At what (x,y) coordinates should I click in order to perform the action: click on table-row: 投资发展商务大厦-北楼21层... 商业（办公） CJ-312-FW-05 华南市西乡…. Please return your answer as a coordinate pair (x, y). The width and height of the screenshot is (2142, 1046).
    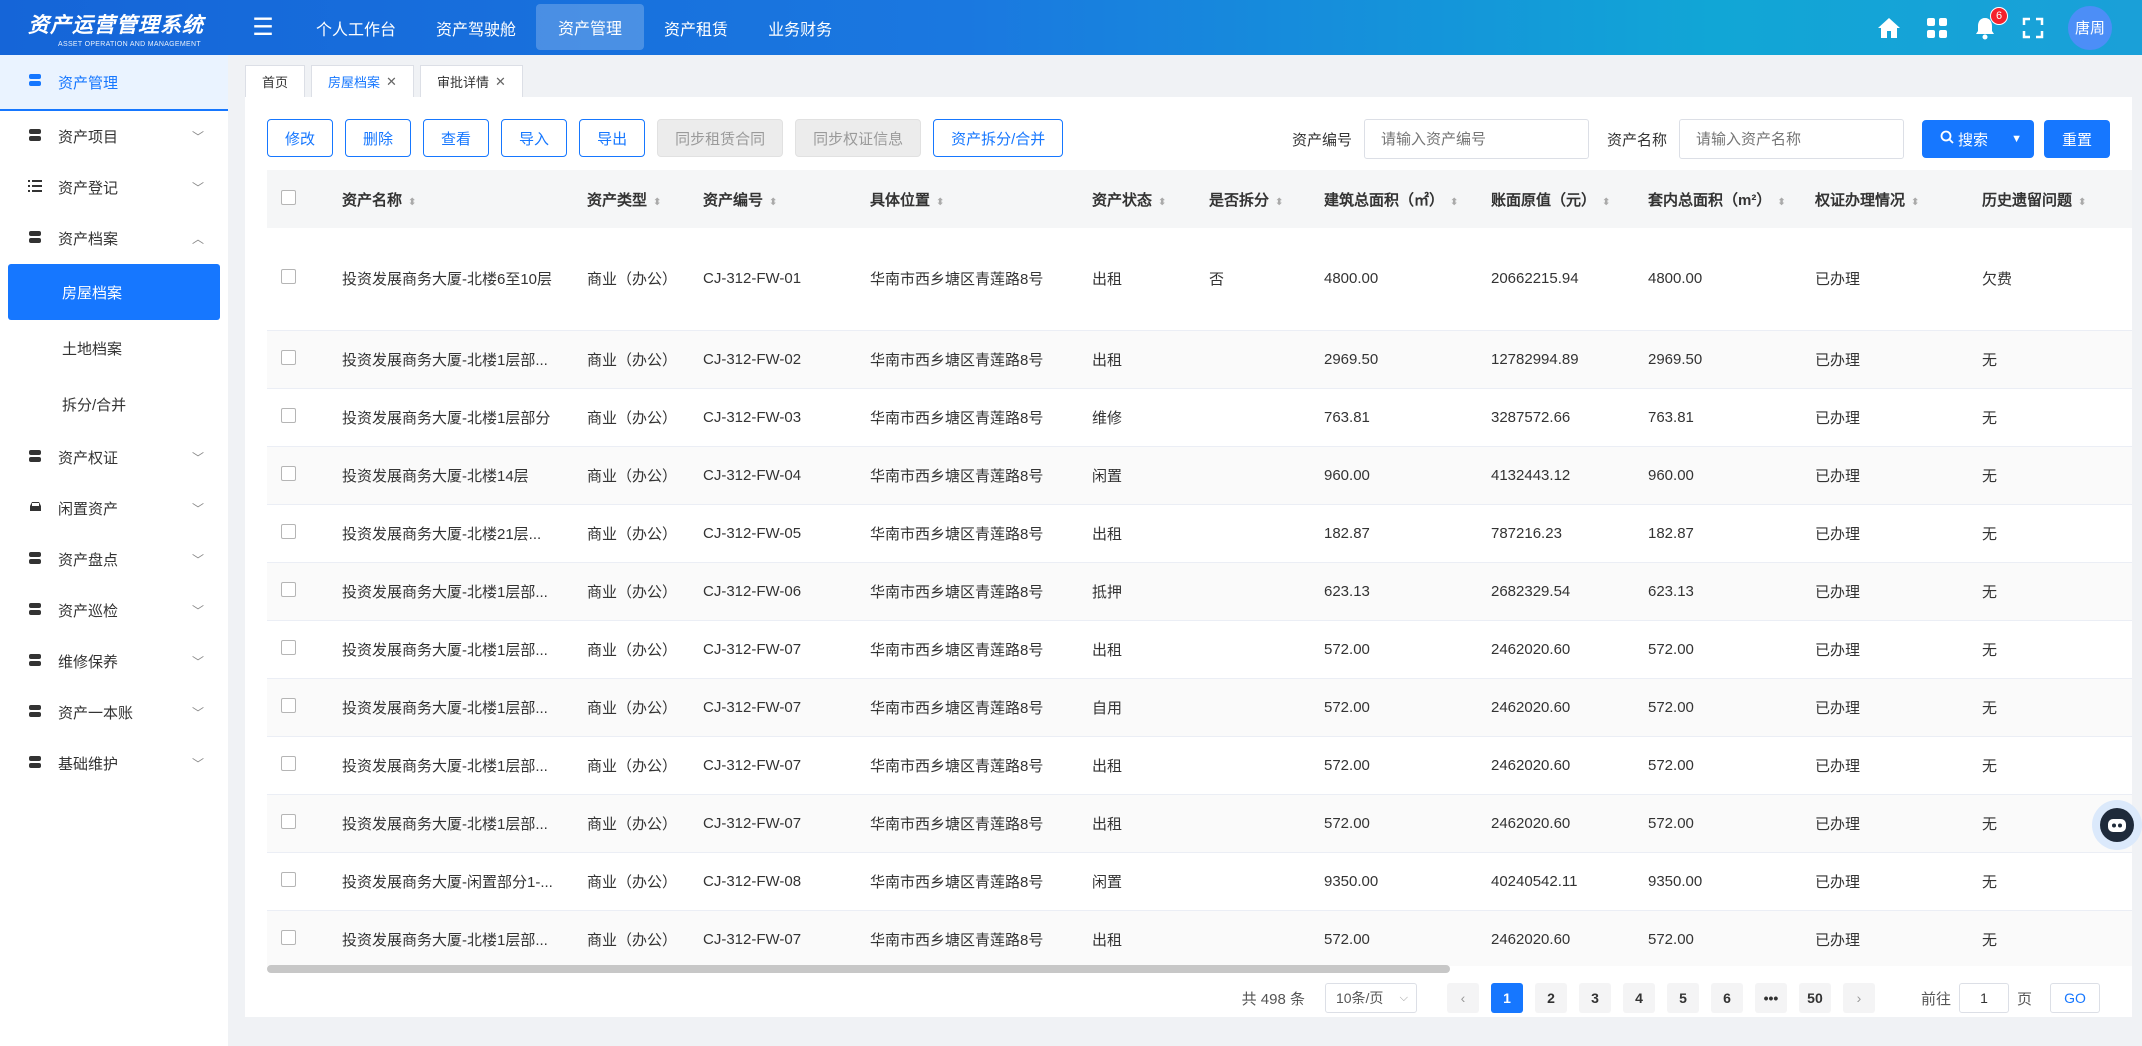
    Looking at the image, I should click on (1199, 533).